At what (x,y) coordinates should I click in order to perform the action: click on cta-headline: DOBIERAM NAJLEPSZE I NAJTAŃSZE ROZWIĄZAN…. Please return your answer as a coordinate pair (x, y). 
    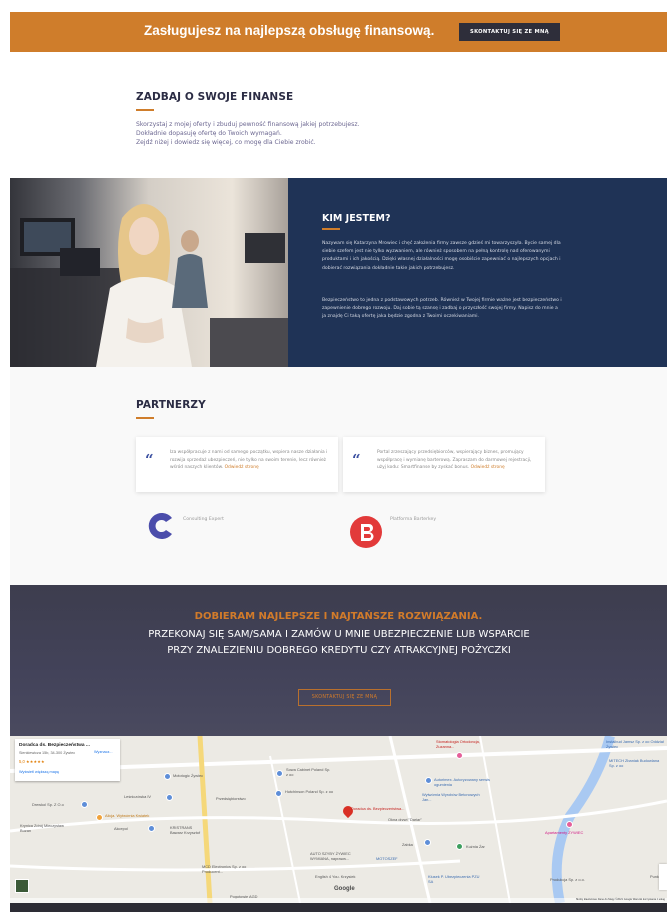
    Looking at the image, I should click on (338, 616).